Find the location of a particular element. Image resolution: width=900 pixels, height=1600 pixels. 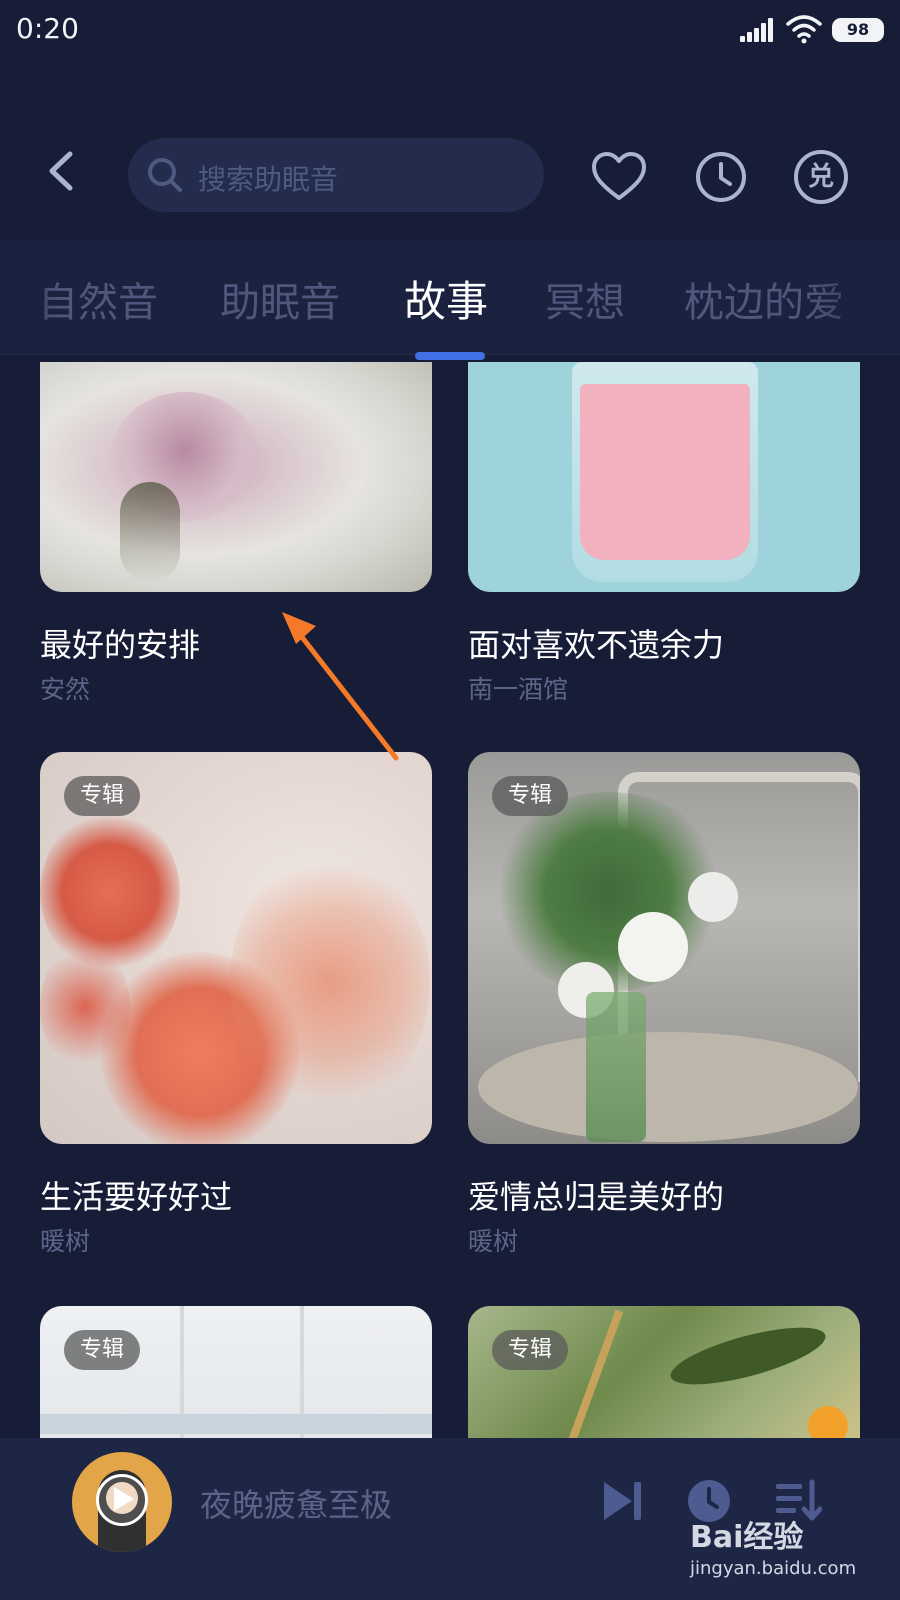

story-card-author: 南一酒馆 is located at coordinates (518, 689).